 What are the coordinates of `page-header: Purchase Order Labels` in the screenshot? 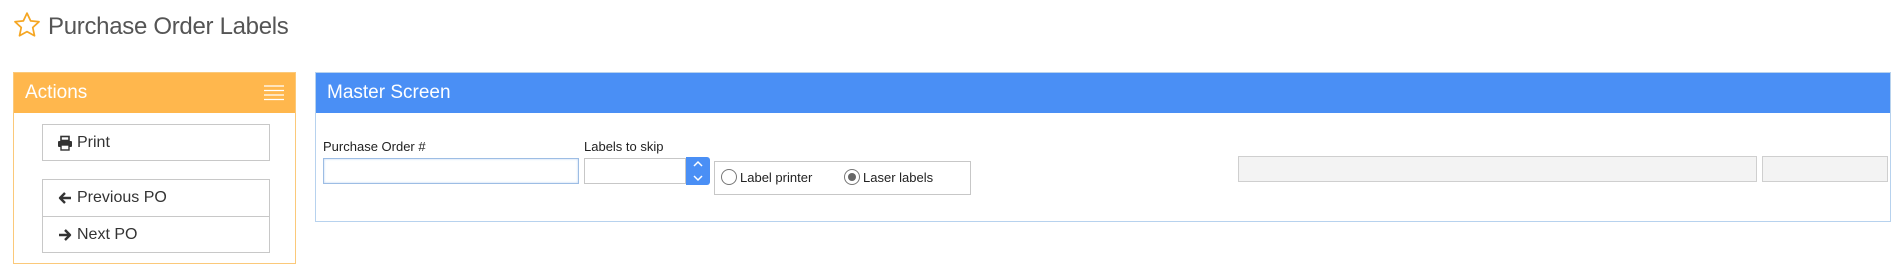 It's located at (150, 27).